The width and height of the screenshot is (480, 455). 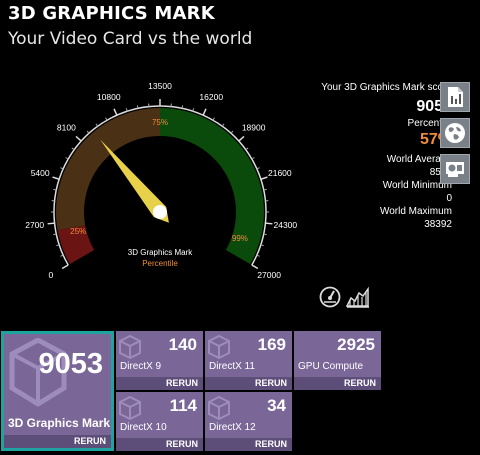 I want to click on tile-directx-10: 114 DirectX 10 RERUN, so click(x=159, y=421).